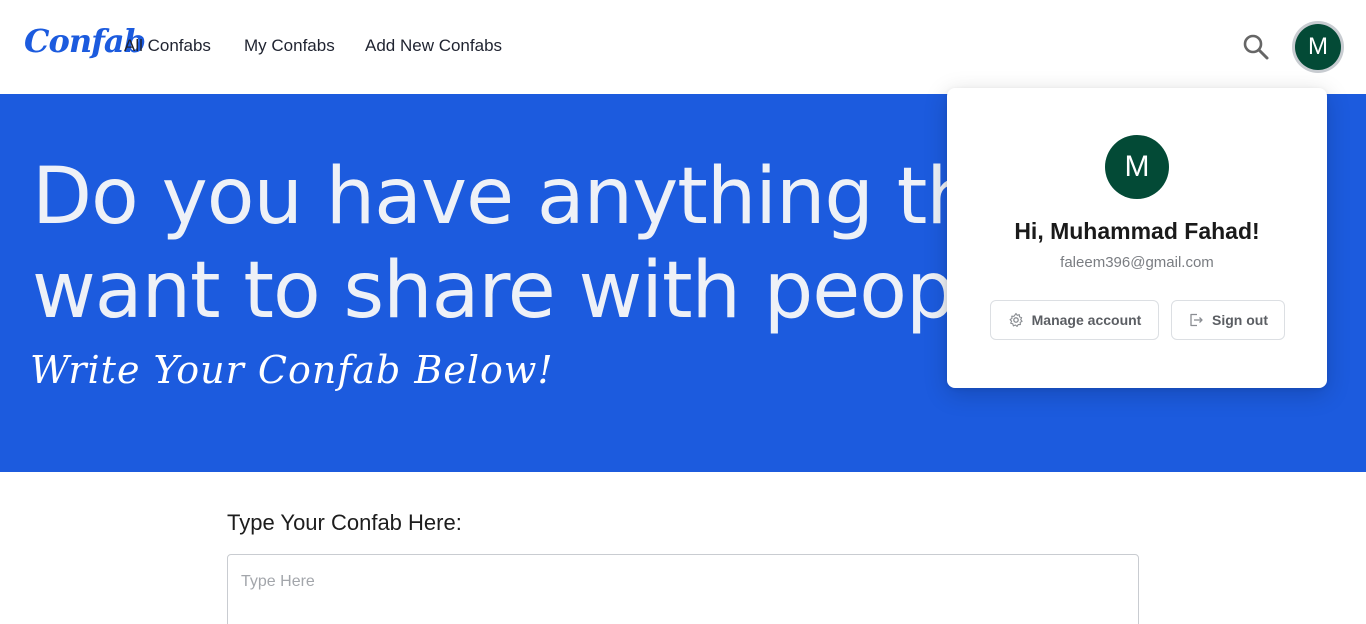 Image resolution: width=1366 pixels, height=624 pixels. I want to click on confab-textarea, so click(683, 589).